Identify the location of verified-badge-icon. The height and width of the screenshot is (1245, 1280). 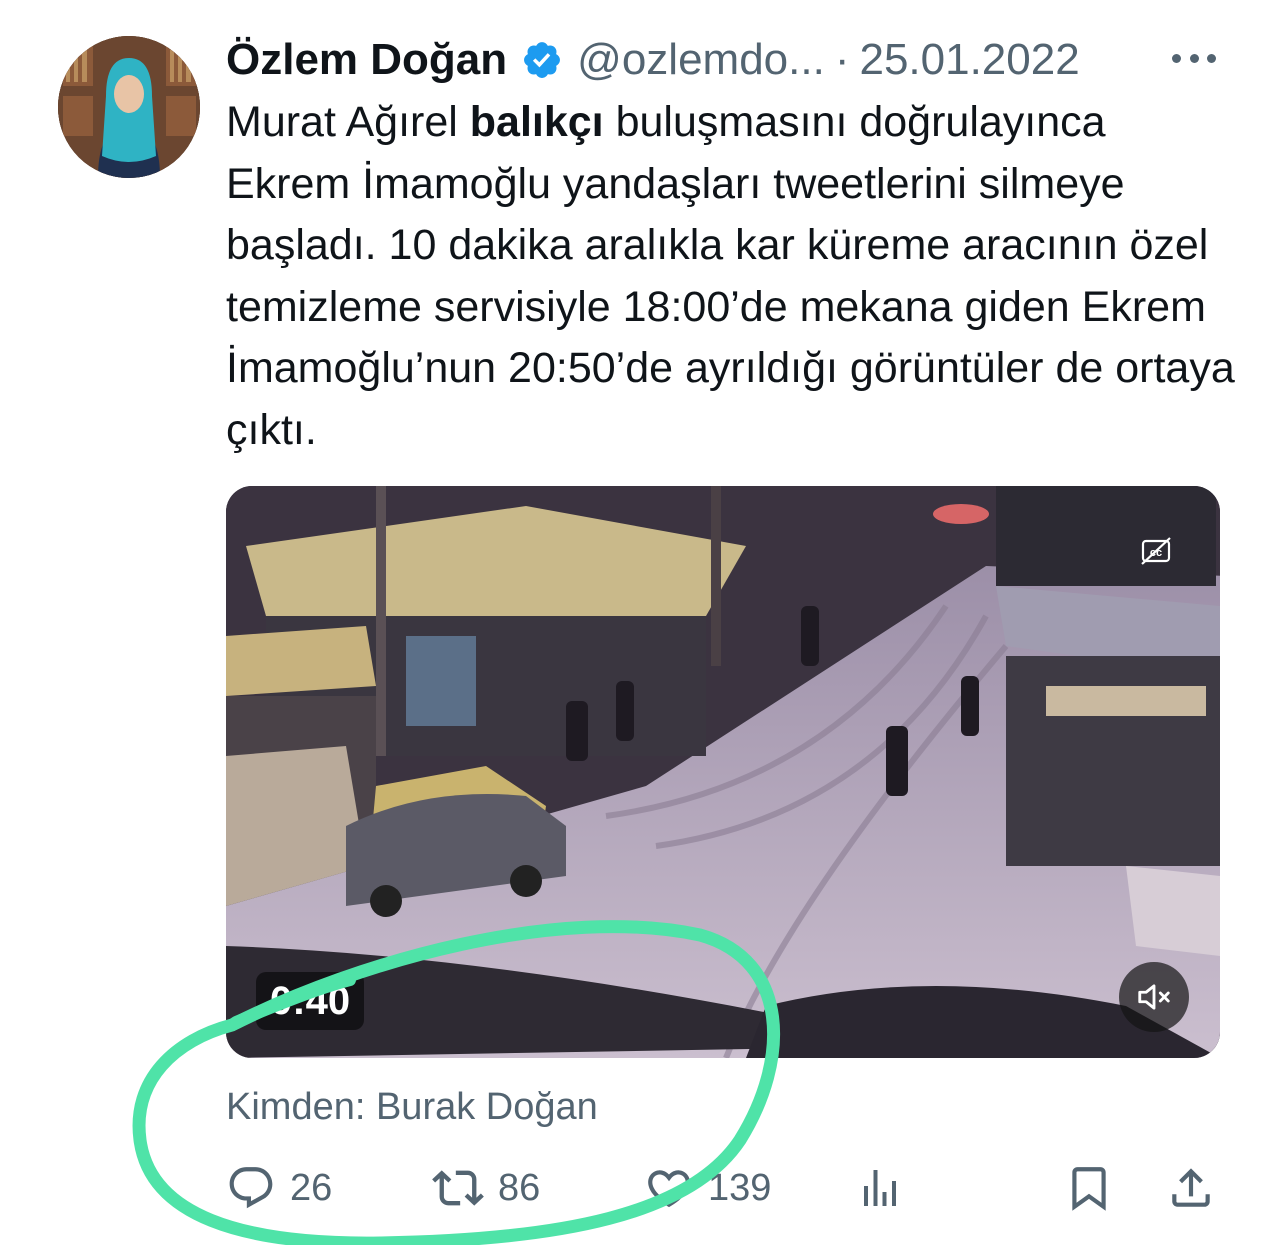
(542, 60).